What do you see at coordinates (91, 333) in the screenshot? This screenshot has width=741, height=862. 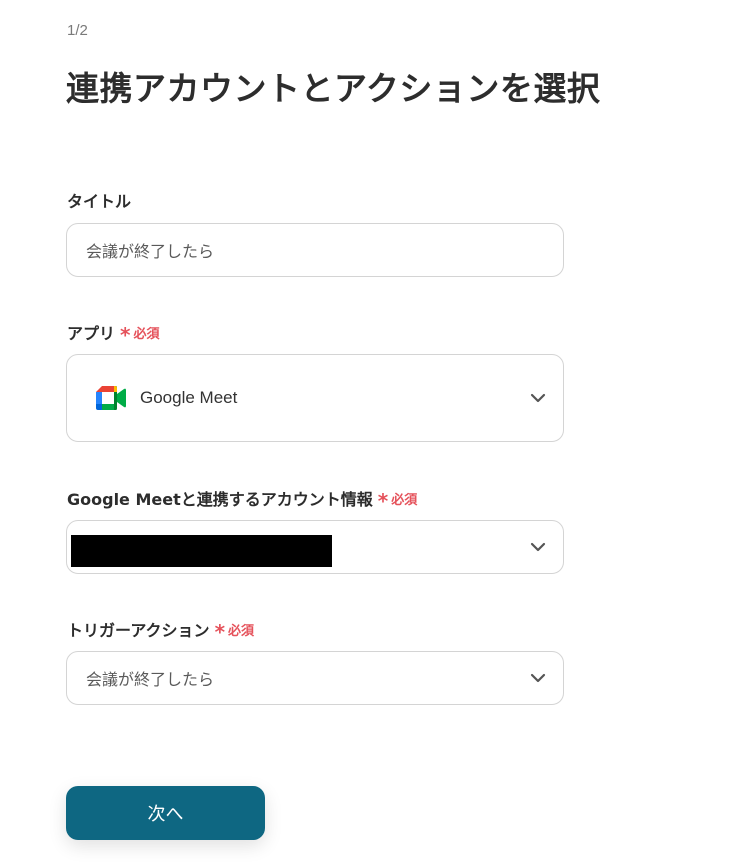 I see `app-label-text: アプリ` at bounding box center [91, 333].